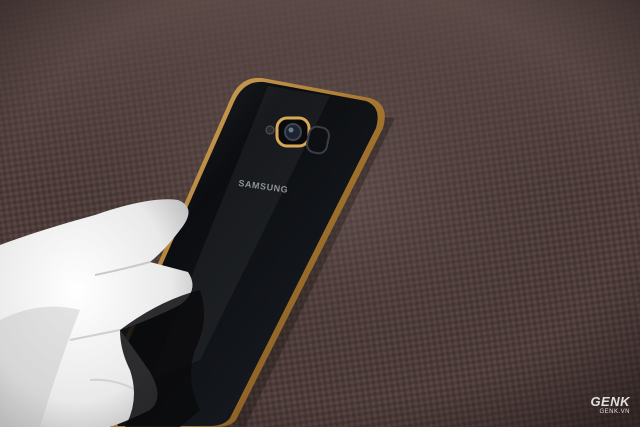  I want to click on genk-watermark: GENK GENK.VN, so click(610, 405).